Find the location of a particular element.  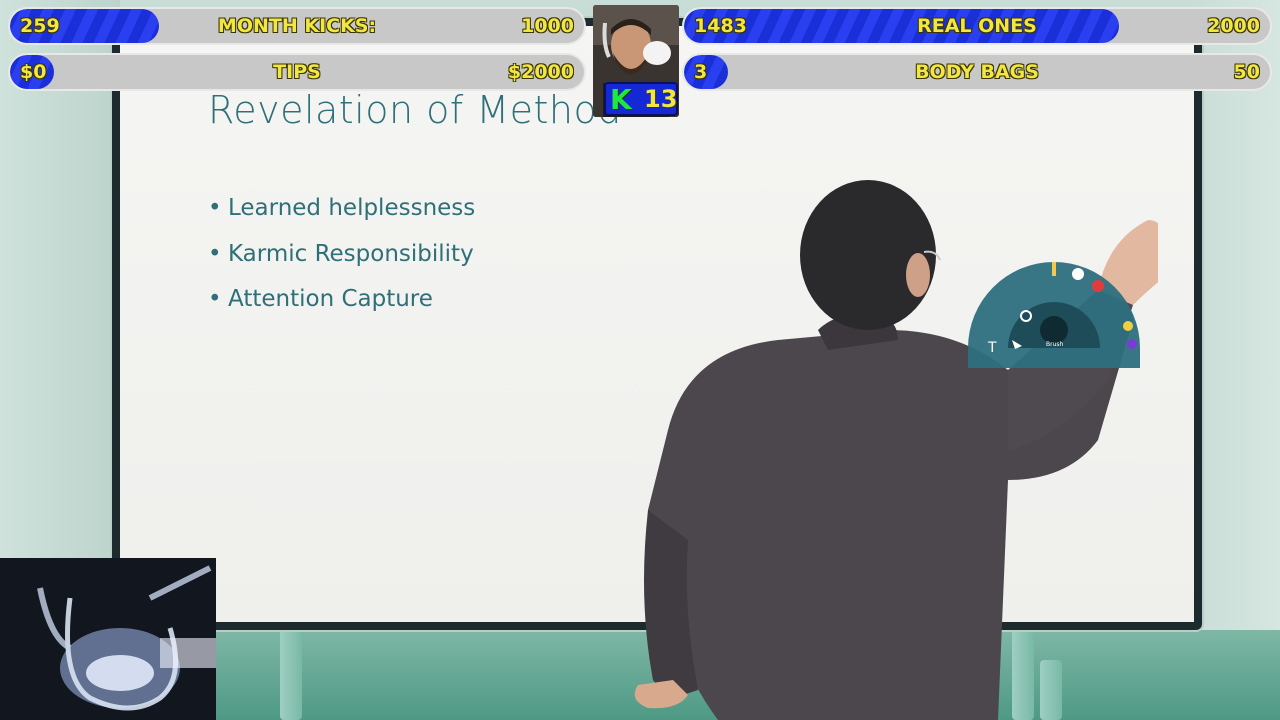

color-red-swatch is located at coordinates (1098, 286).